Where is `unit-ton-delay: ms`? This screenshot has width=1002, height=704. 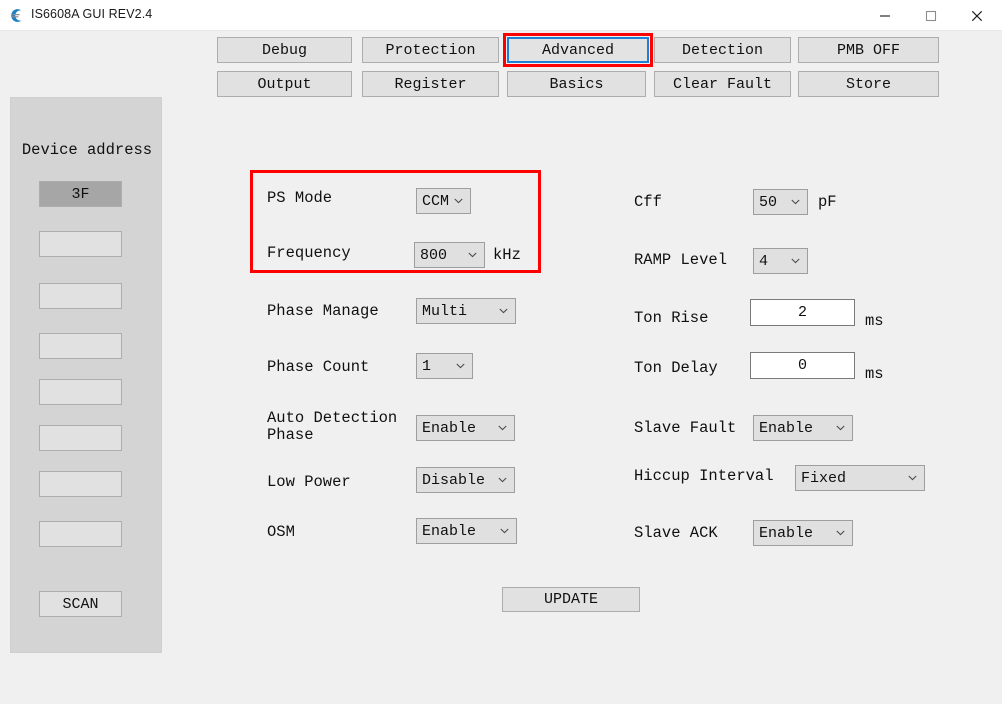 unit-ton-delay: ms is located at coordinates (874, 374).